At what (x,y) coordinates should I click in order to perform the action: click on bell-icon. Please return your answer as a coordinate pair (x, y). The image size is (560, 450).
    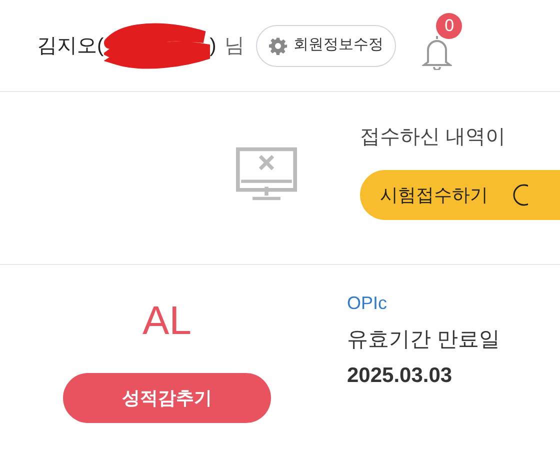
    Looking at the image, I should click on (437, 52).